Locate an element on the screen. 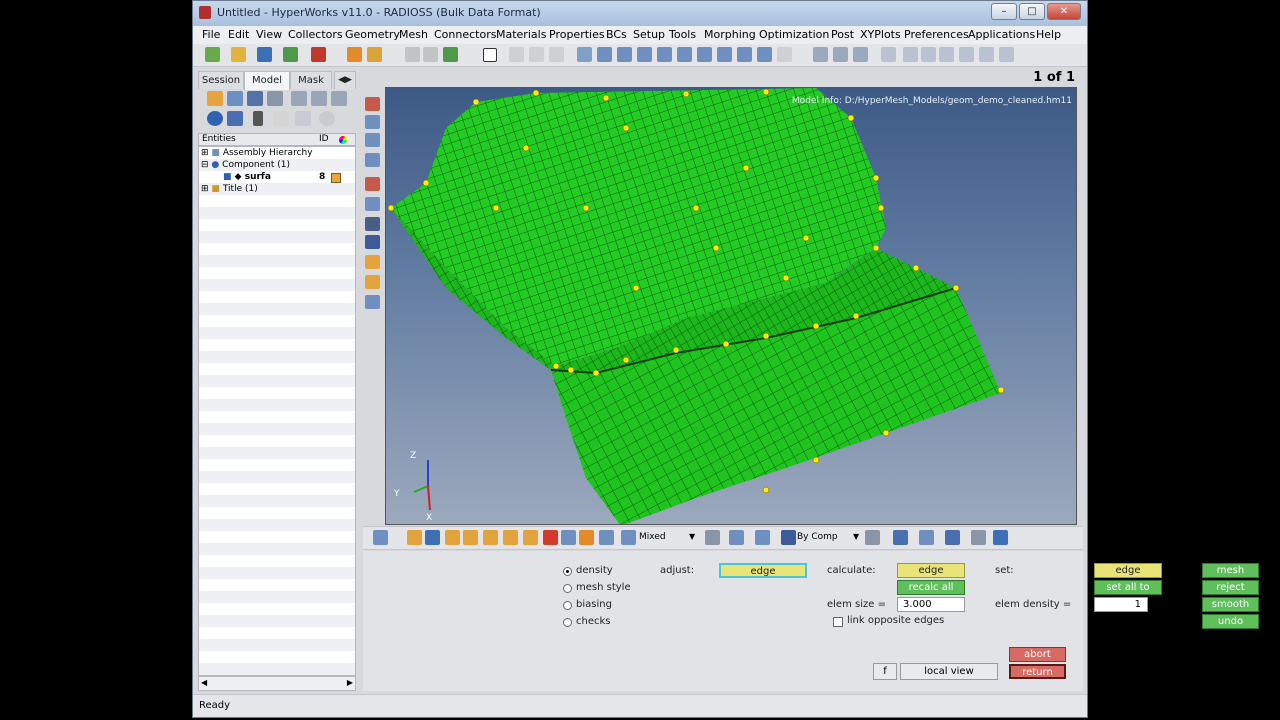  page-icon is located at coordinates (372, 104).